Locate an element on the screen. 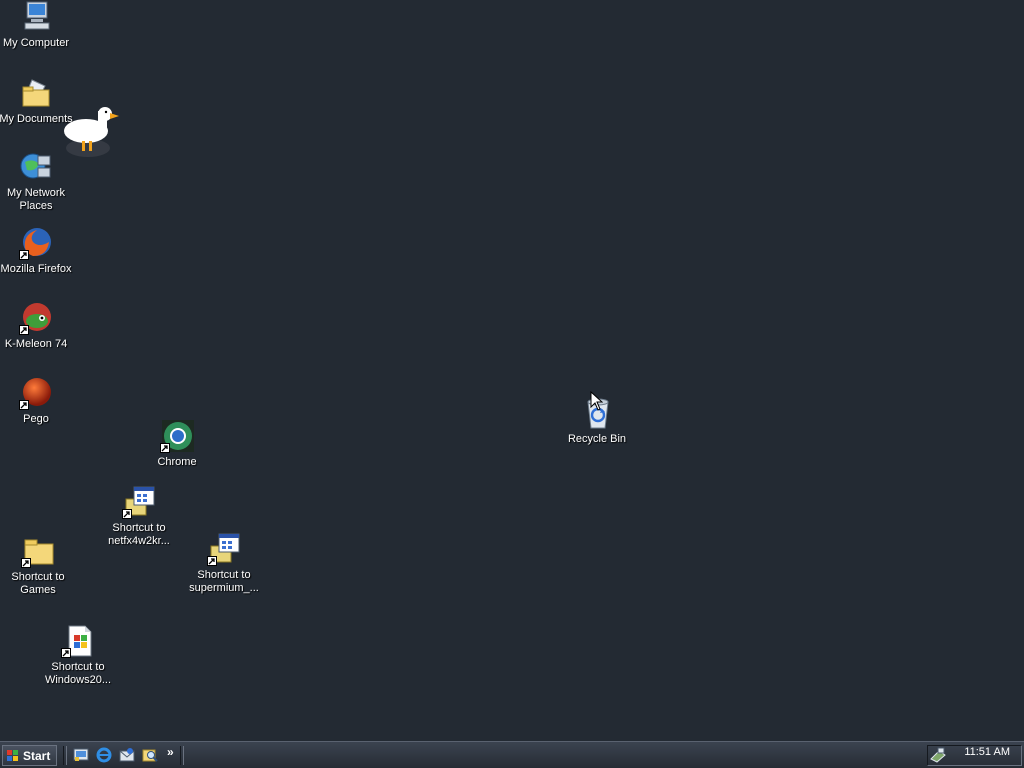 This screenshot has height=768, width=1024. network-tray-icon is located at coordinates (938, 755).